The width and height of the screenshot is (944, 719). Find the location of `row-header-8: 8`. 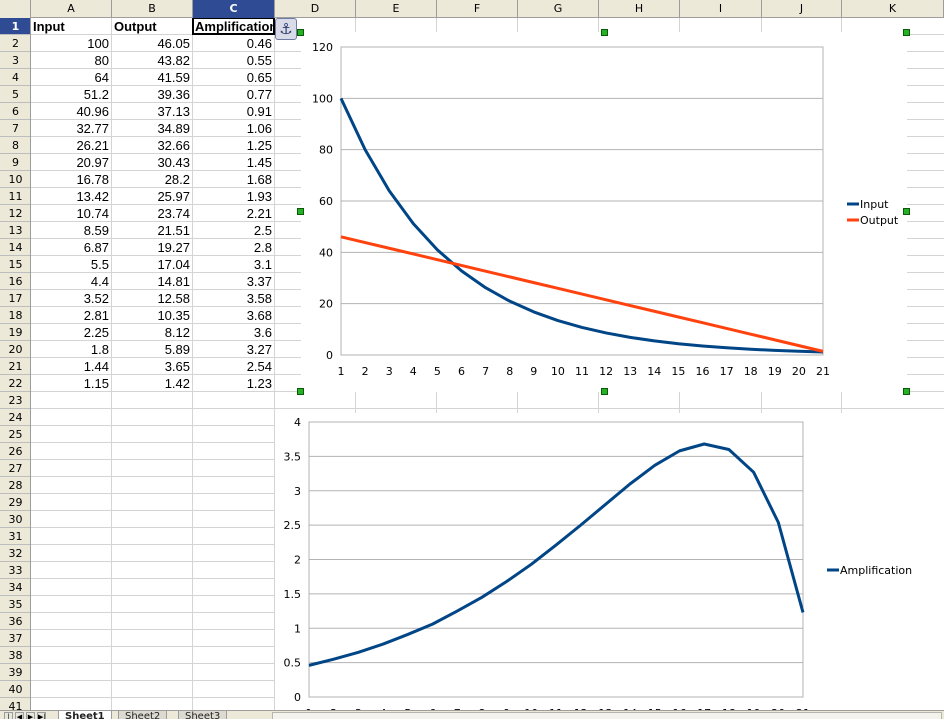

row-header-8: 8 is located at coordinates (15, 145).